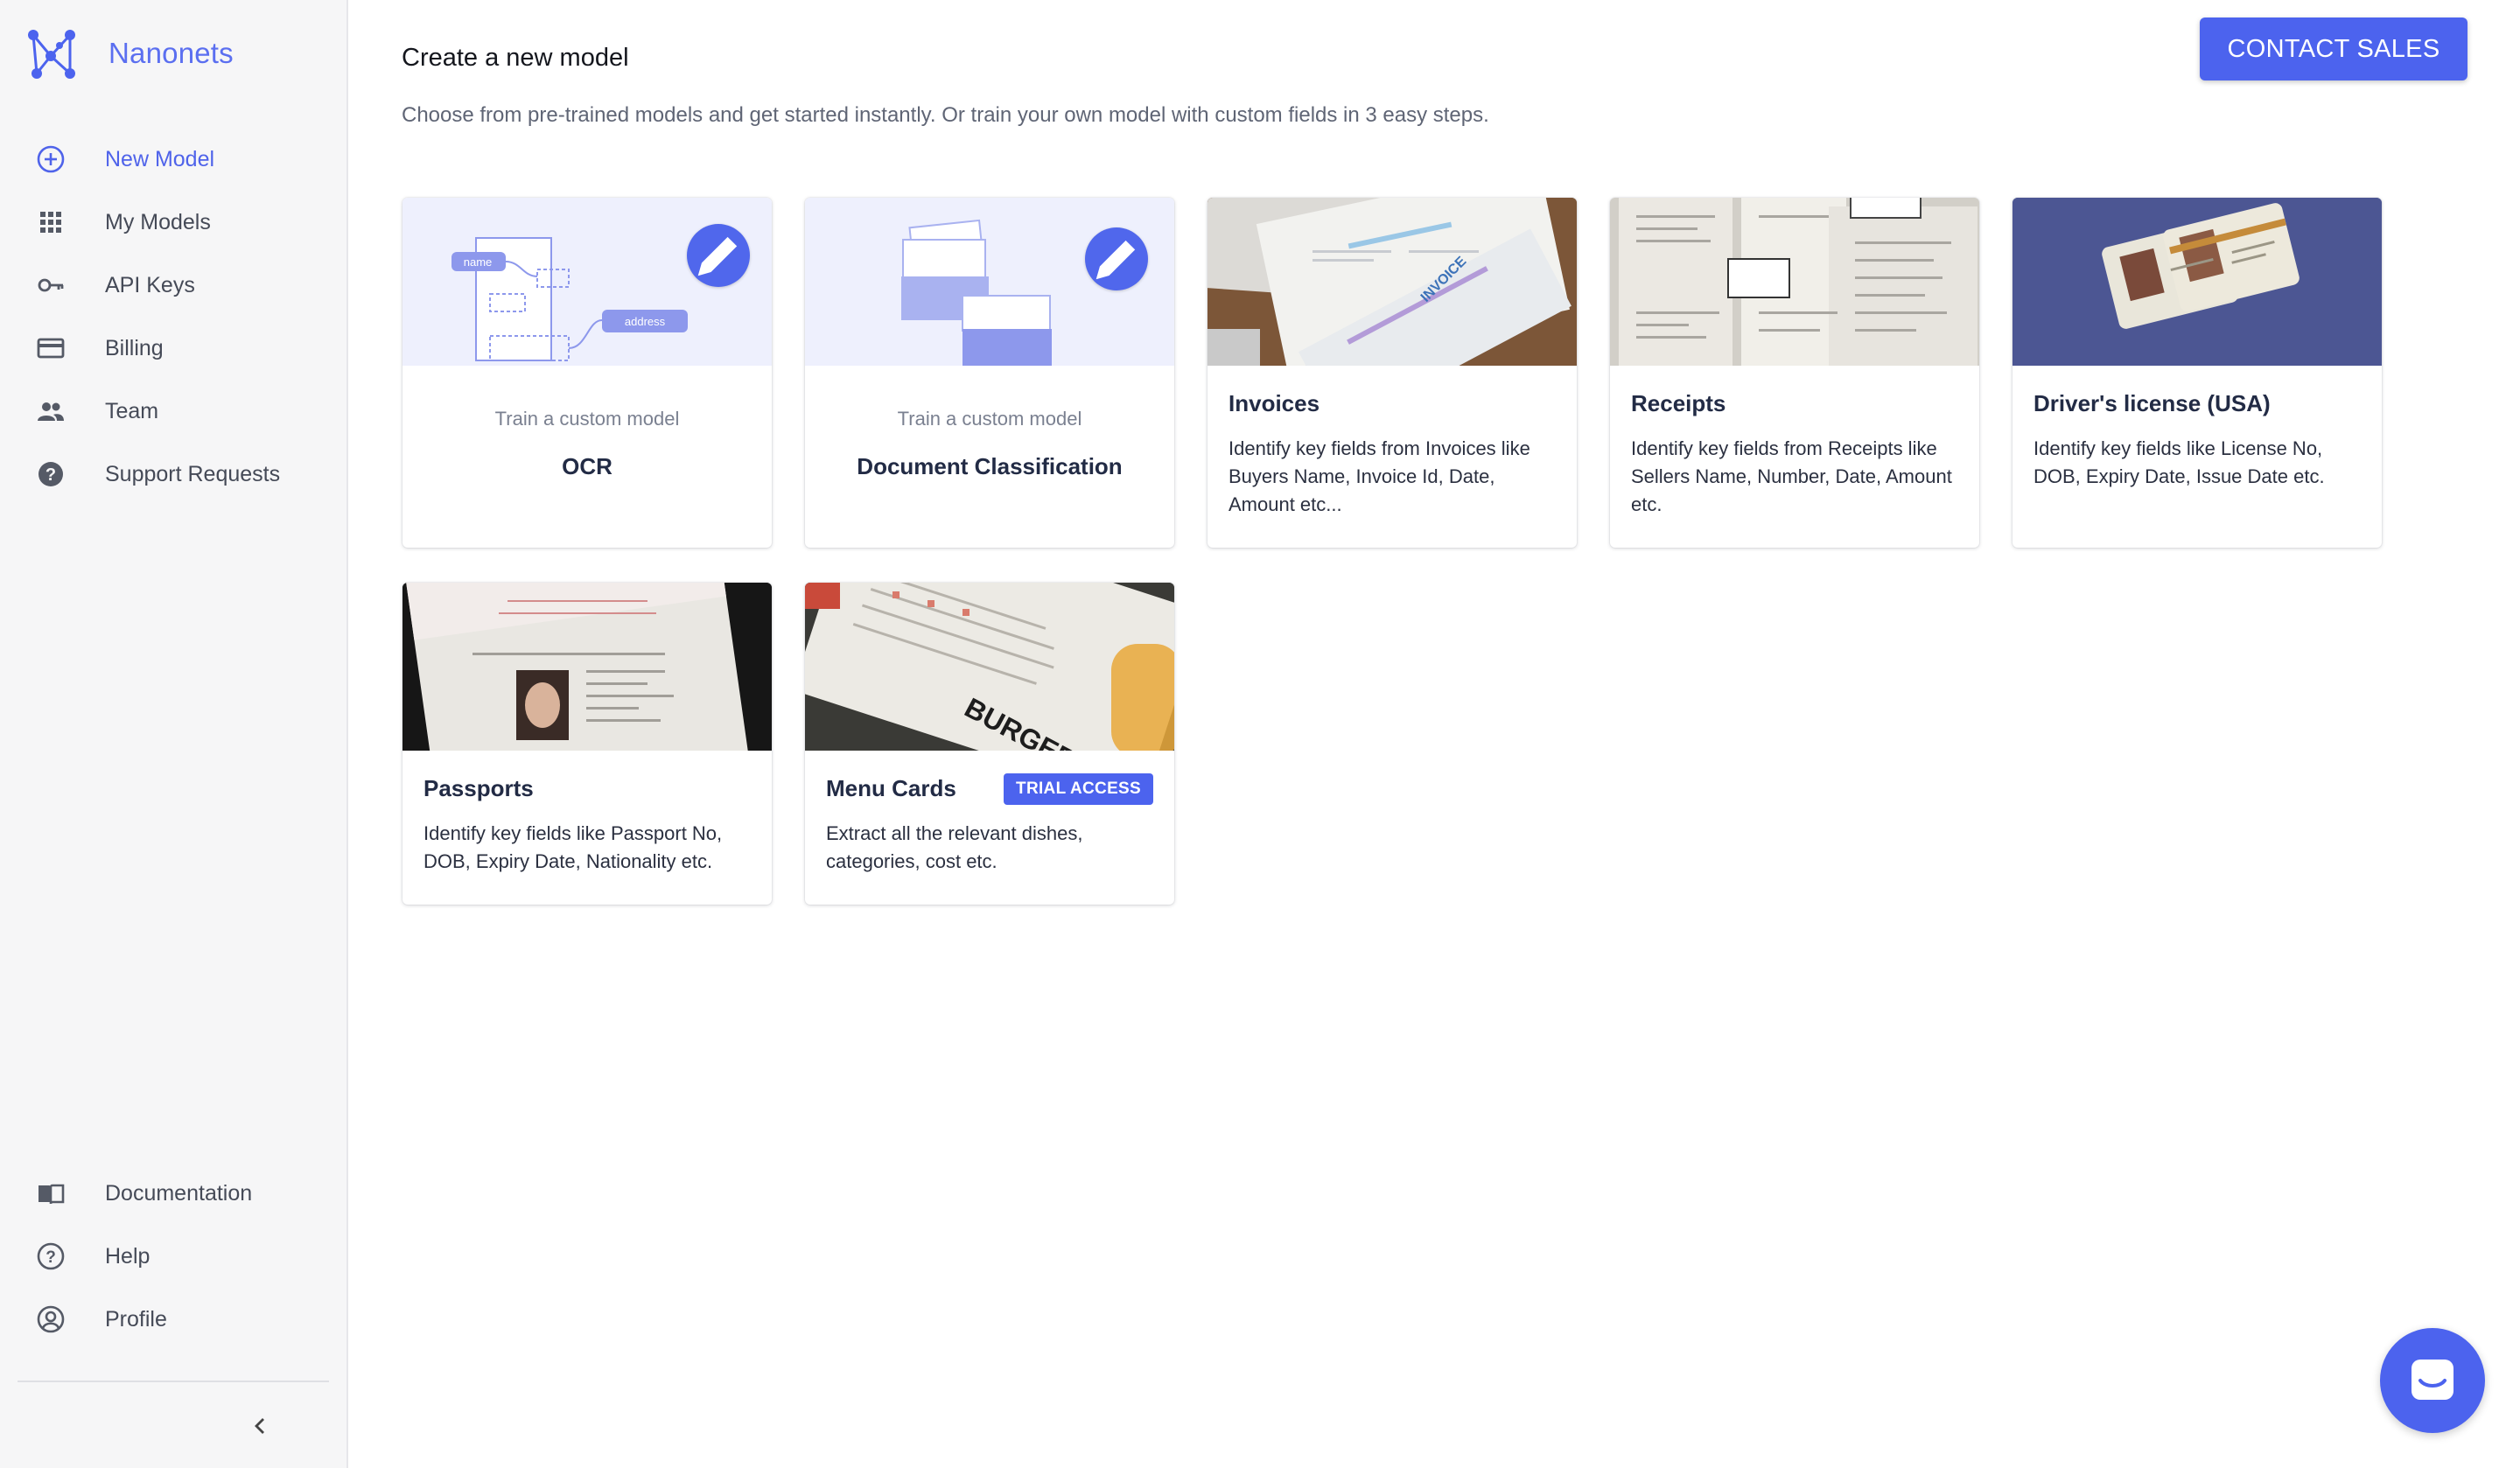 The width and height of the screenshot is (2520, 1468). What do you see at coordinates (179, 1193) in the screenshot?
I see `sidebar-item-label: Documentation` at bounding box center [179, 1193].